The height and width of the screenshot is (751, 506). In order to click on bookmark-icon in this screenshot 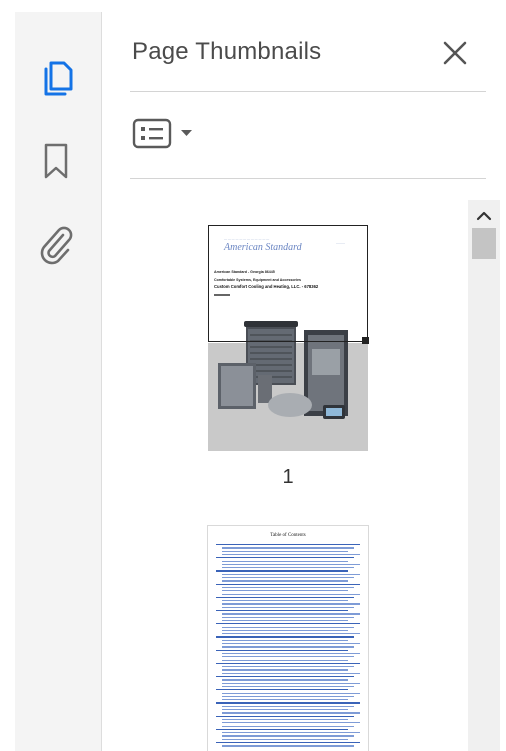, I will do `click(56, 161)`.